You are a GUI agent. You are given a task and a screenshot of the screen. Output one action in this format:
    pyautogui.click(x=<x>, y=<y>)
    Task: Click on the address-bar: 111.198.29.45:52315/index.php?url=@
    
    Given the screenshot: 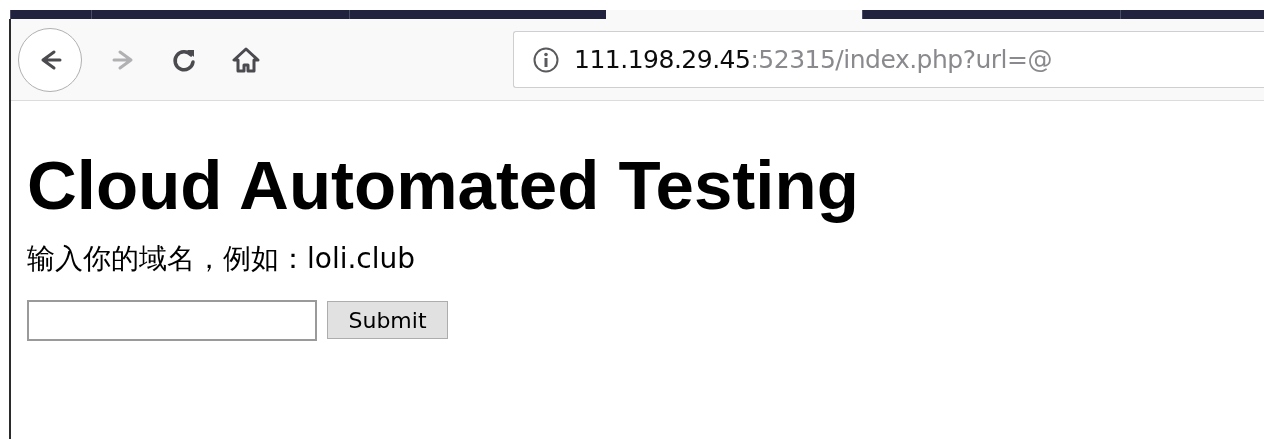 What is the action you would take?
    pyautogui.click(x=888, y=59)
    